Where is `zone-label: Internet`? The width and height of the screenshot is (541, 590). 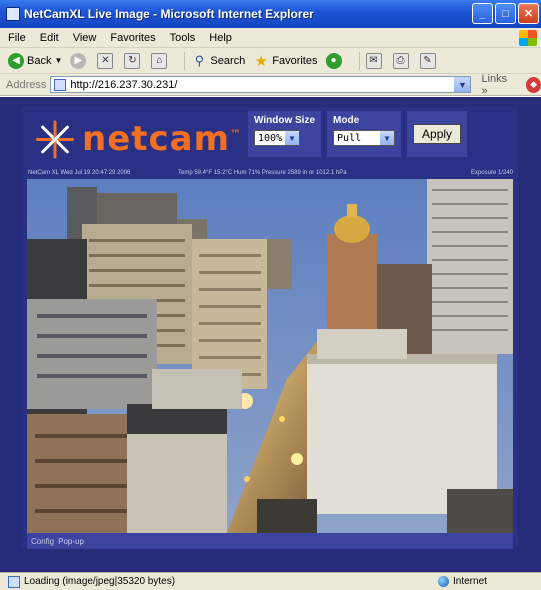 zone-label: Internet is located at coordinates (470, 581).